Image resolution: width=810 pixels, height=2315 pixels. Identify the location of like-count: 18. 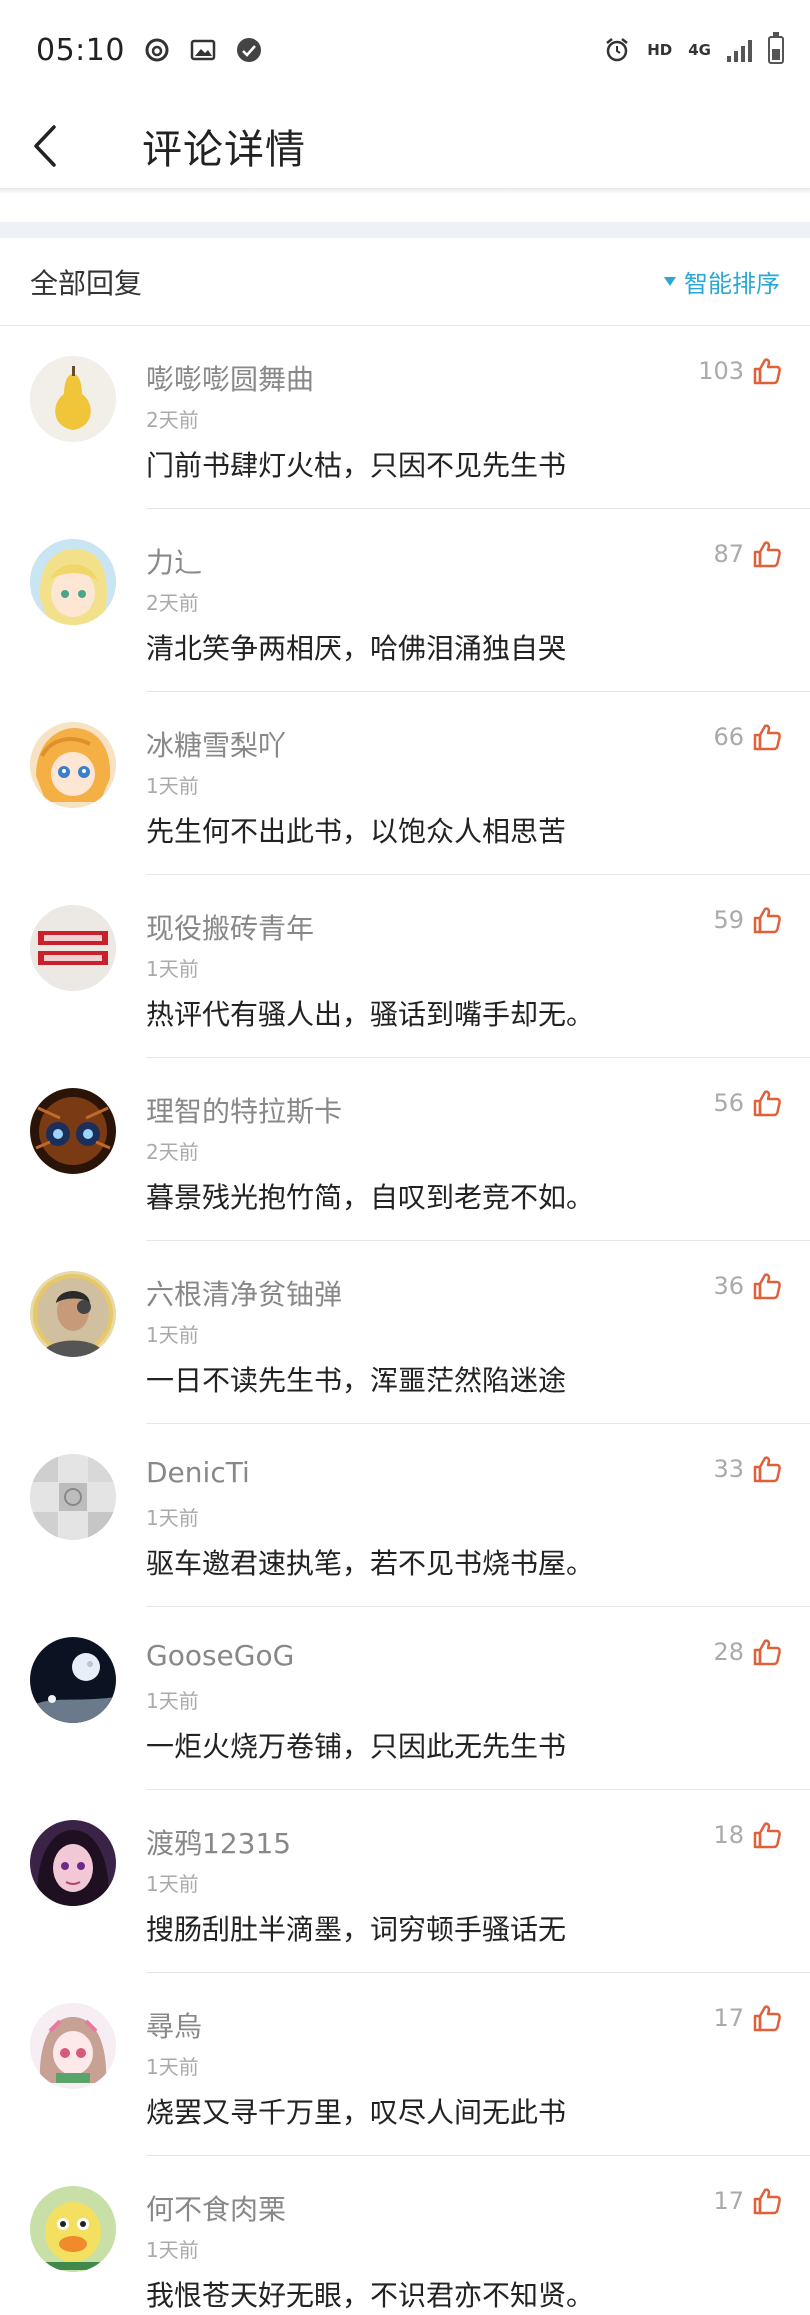
(728, 1835).